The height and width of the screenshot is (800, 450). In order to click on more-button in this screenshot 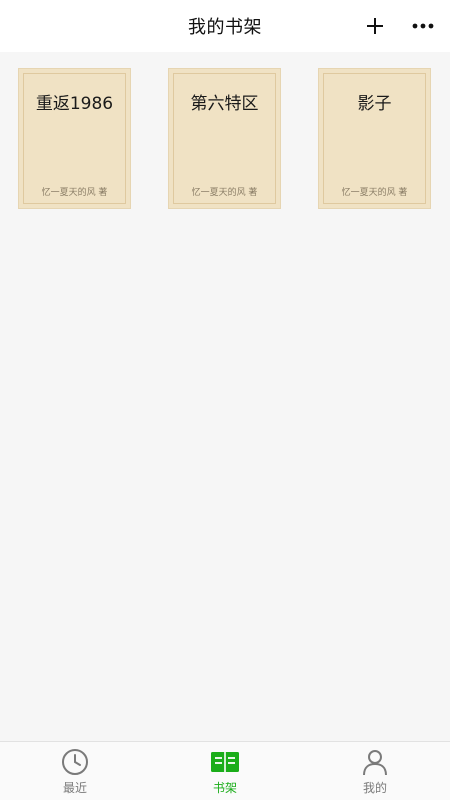, I will do `click(423, 26)`.